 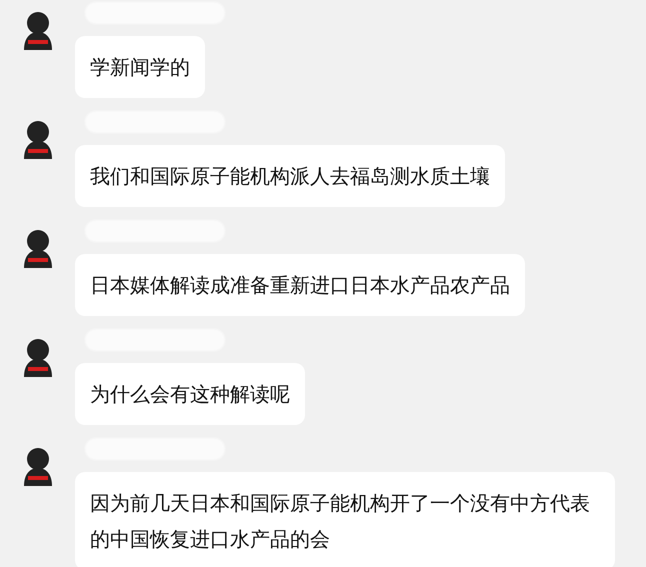 What do you see at coordinates (190, 394) in the screenshot?
I see `message-bubble: 为什么会有这种解读呢` at bounding box center [190, 394].